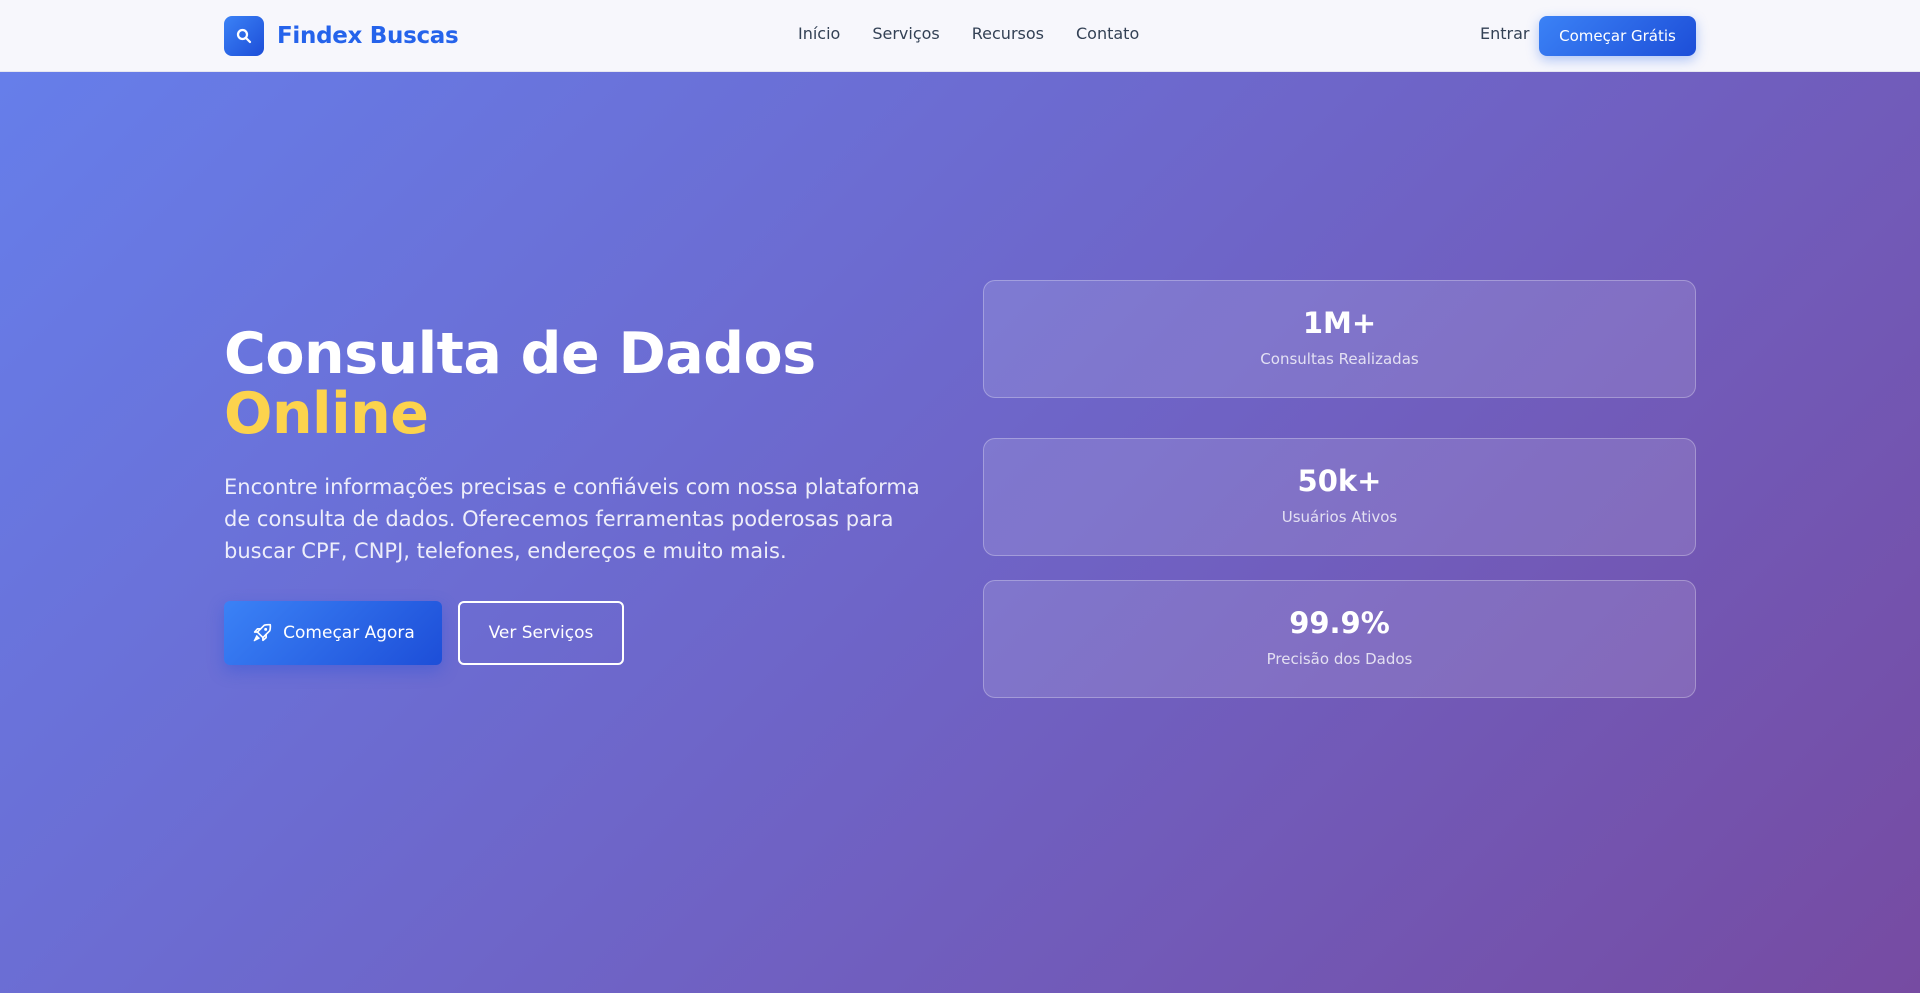 The image size is (1920, 993). I want to click on hero-title: Consulta de Dados Online, so click(584, 384).